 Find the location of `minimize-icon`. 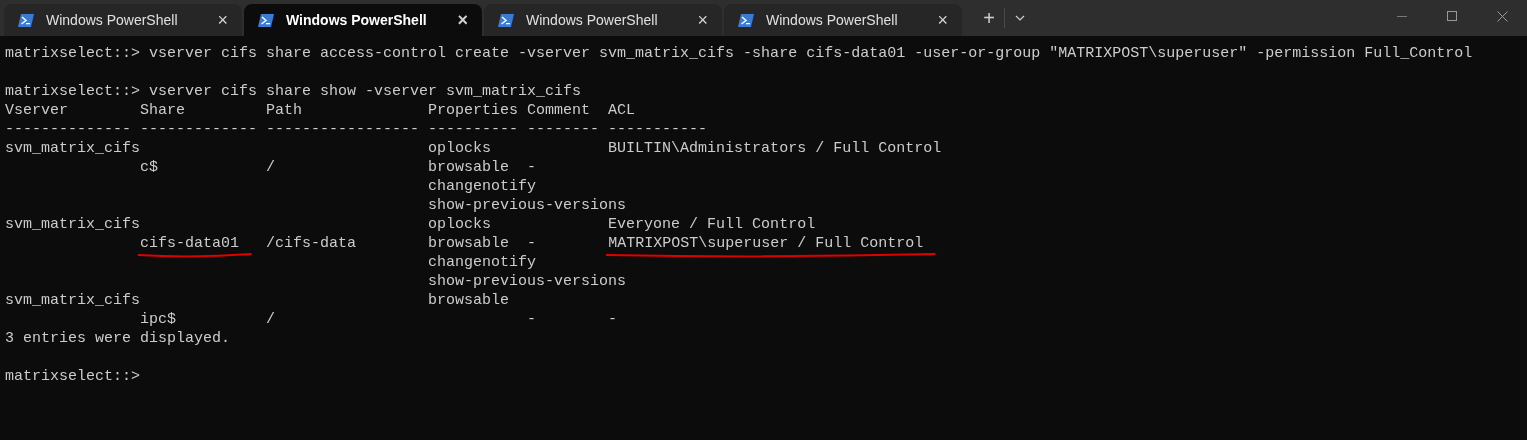

minimize-icon is located at coordinates (1402, 16).